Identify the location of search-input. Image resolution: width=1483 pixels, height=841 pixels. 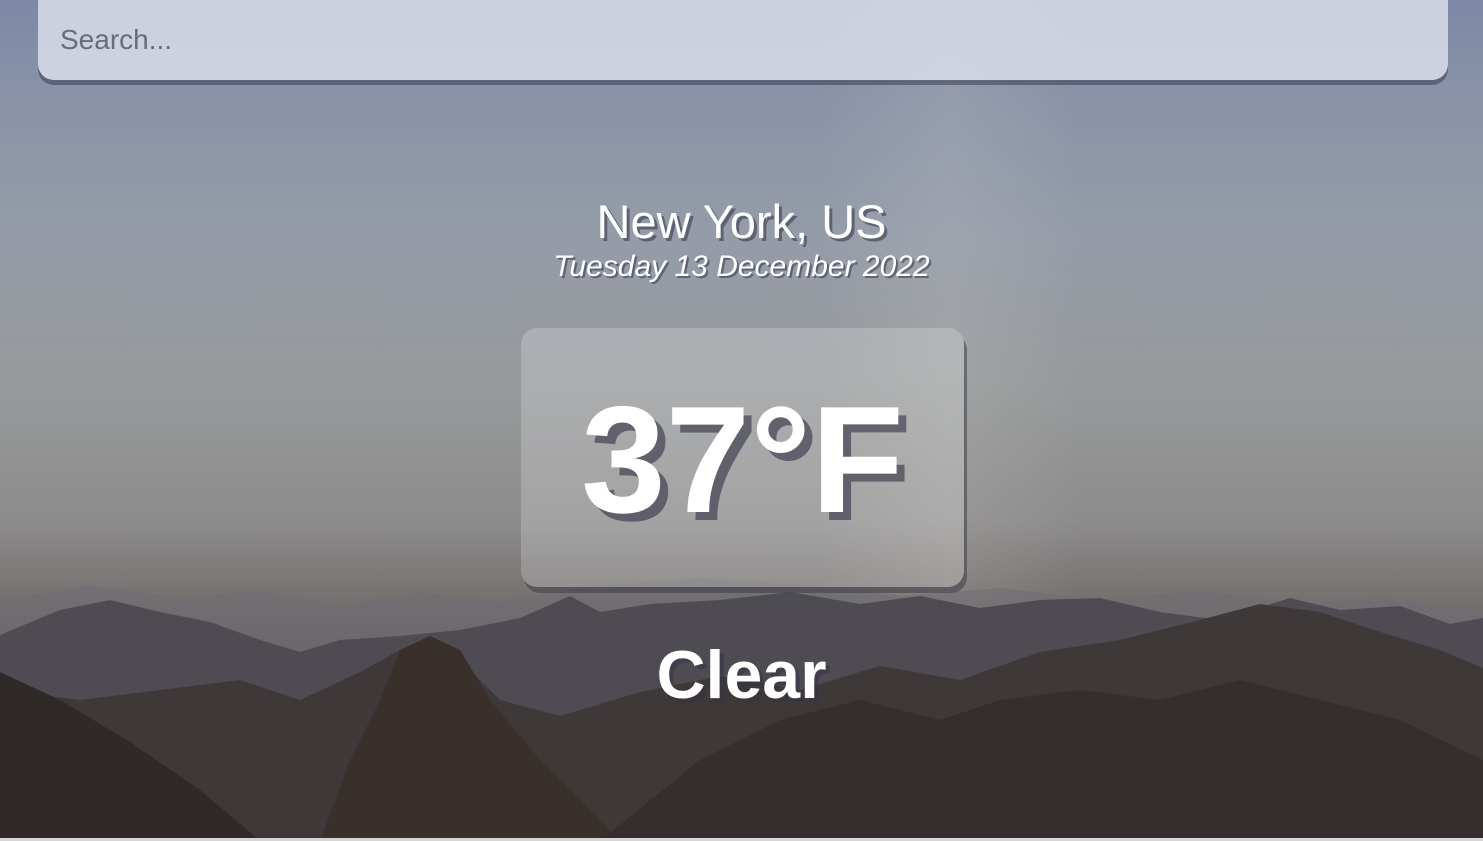
(743, 40).